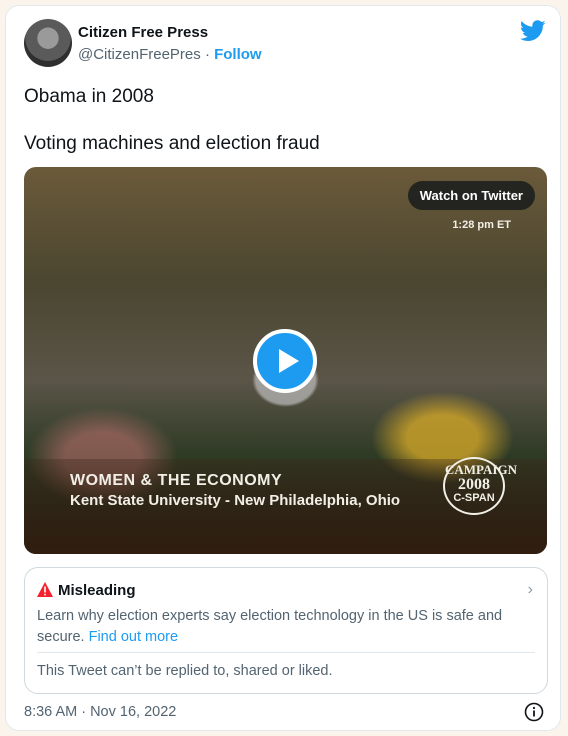 The height and width of the screenshot is (736, 568). Describe the element at coordinates (176, 480) in the screenshot. I see `video-caption-title: WOMEN & THE ECONOMY` at that location.